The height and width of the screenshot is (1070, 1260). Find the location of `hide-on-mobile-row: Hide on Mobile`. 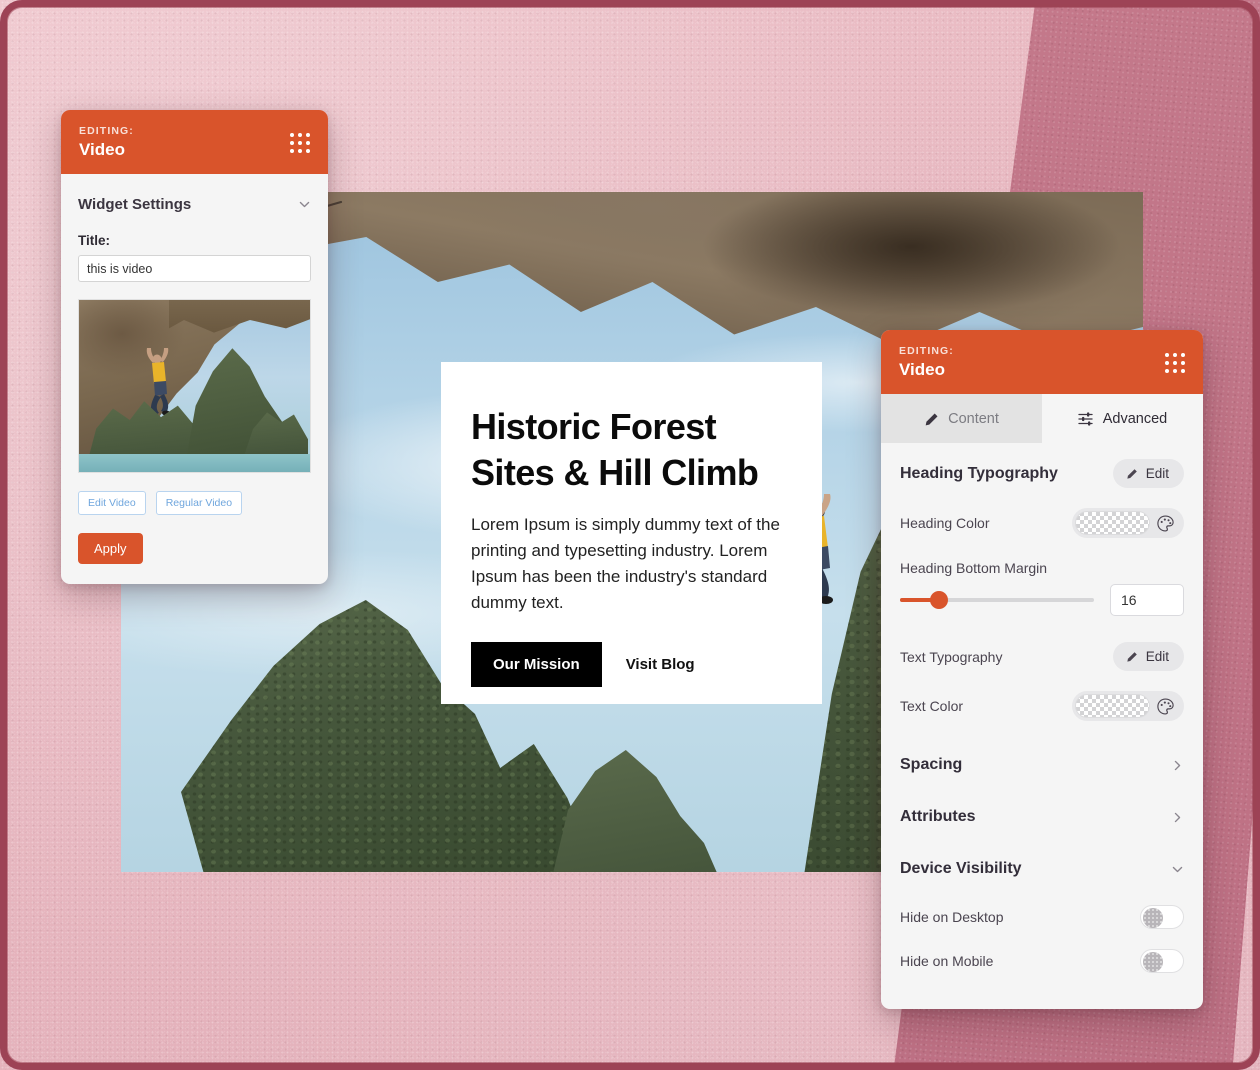

hide-on-mobile-row: Hide on Mobile is located at coordinates (1042, 961).